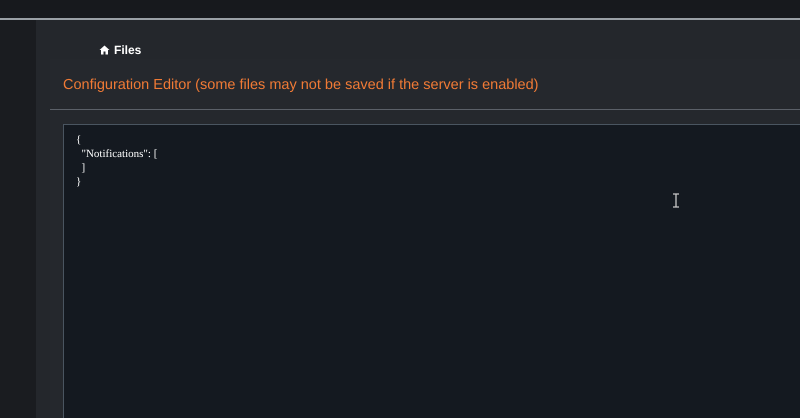 This screenshot has height=418, width=800. What do you see at coordinates (104, 50) in the screenshot?
I see `home-icon` at bounding box center [104, 50].